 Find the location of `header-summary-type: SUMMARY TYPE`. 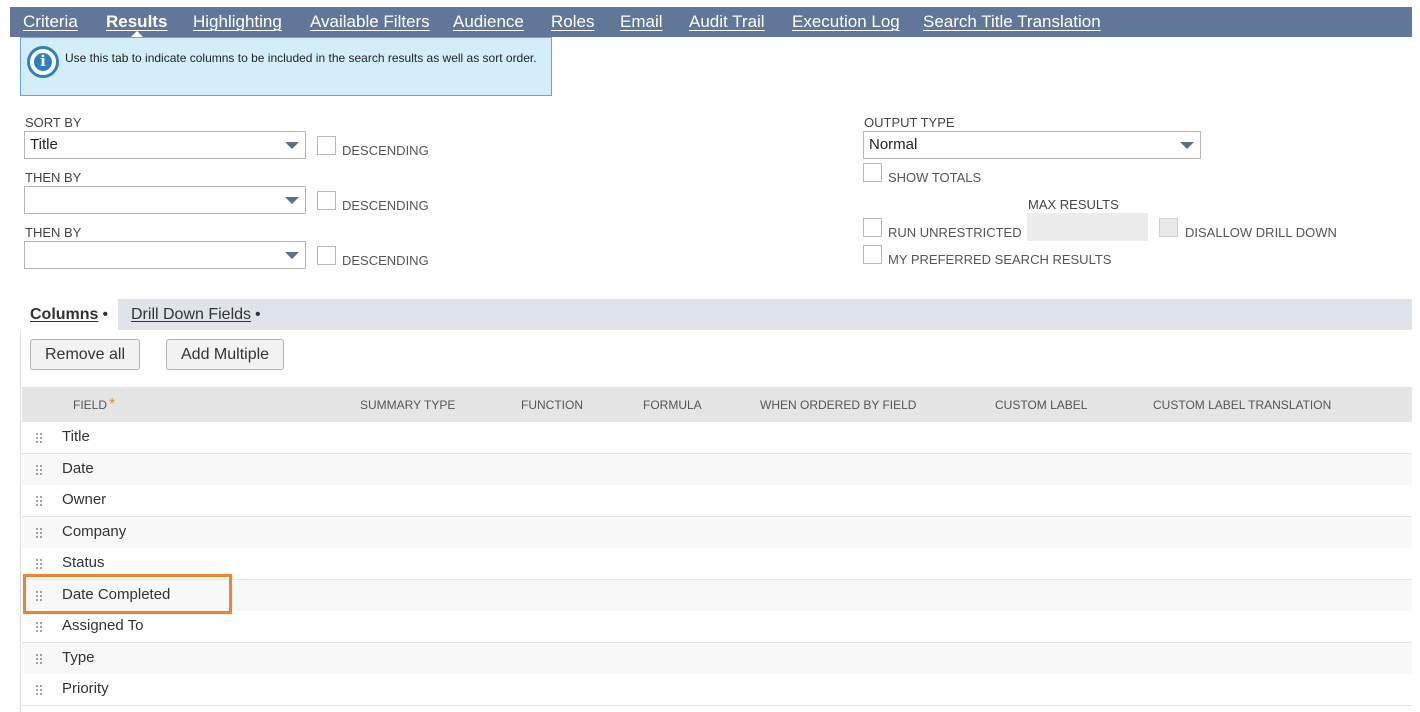

header-summary-type: SUMMARY TYPE is located at coordinates (408, 405).